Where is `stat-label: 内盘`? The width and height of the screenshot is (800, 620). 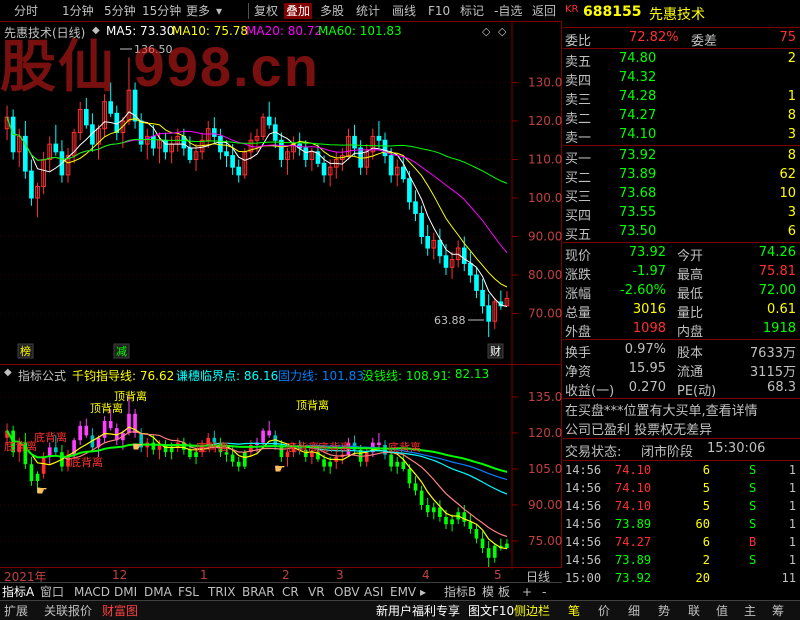 stat-label: 内盘 is located at coordinates (690, 332).